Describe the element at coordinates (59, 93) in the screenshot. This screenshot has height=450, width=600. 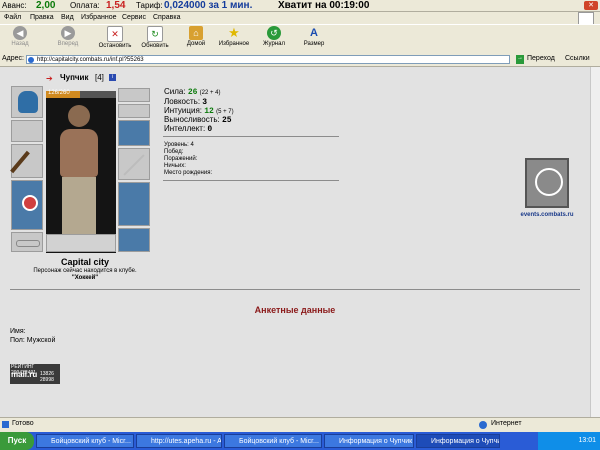
I see `hp-text: 126/260` at that location.